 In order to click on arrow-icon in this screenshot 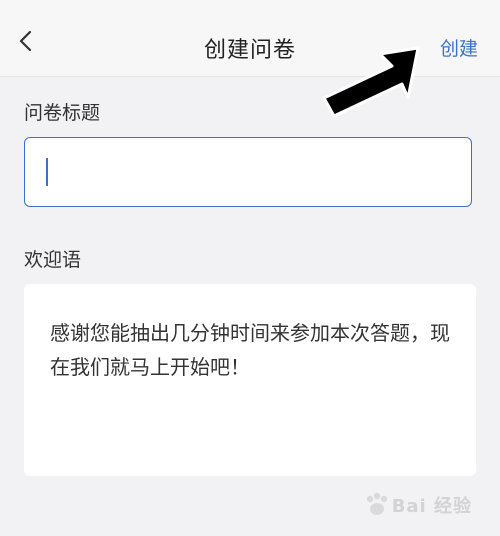, I will do `click(371, 82)`.